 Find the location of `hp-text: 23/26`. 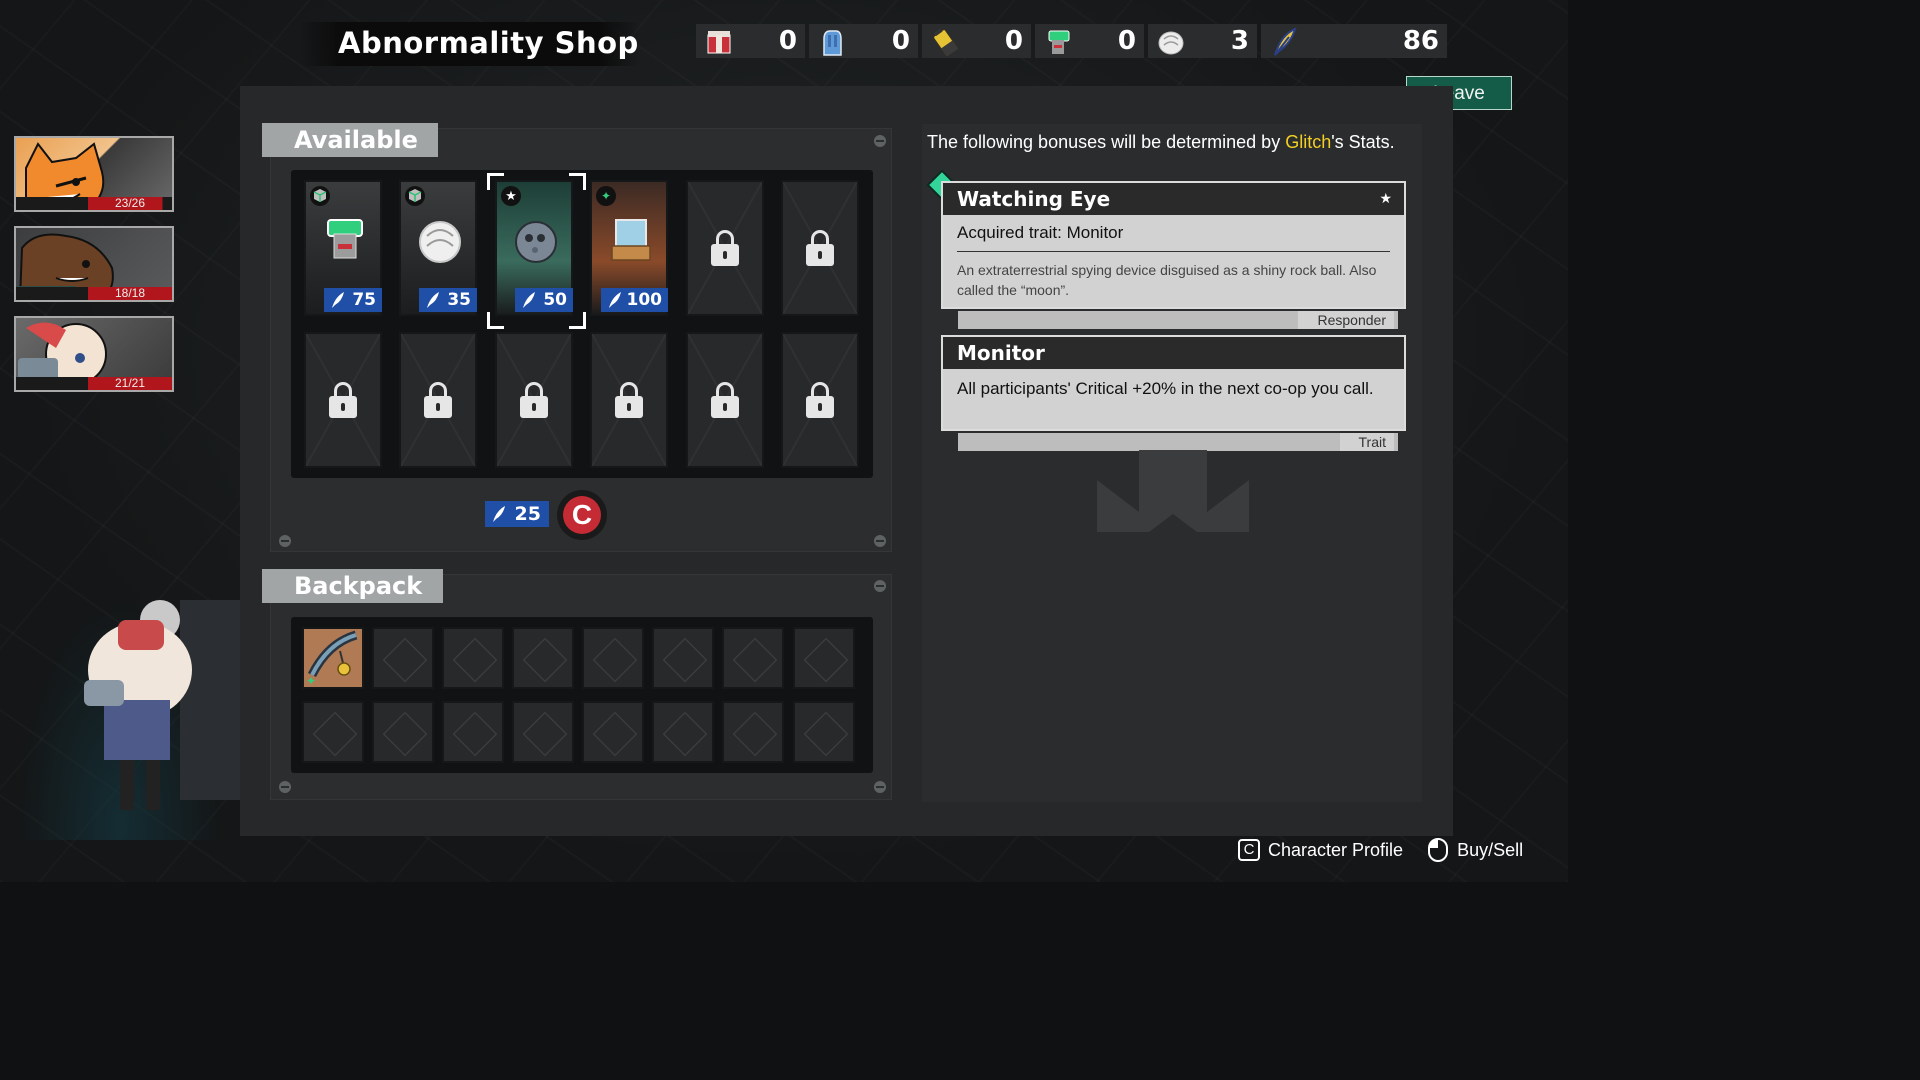

hp-text: 23/26 is located at coordinates (130, 203).